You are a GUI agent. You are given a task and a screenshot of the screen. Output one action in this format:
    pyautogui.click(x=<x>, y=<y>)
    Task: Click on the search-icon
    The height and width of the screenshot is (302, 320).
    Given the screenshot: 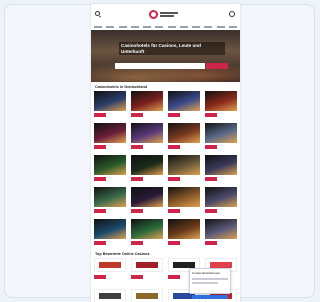 What is the action you would take?
    pyautogui.click(x=97, y=13)
    